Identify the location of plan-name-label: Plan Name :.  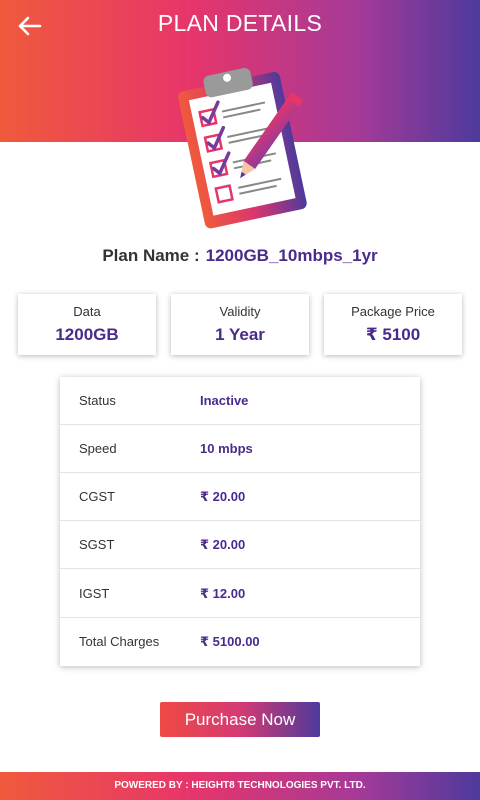
(151, 255).